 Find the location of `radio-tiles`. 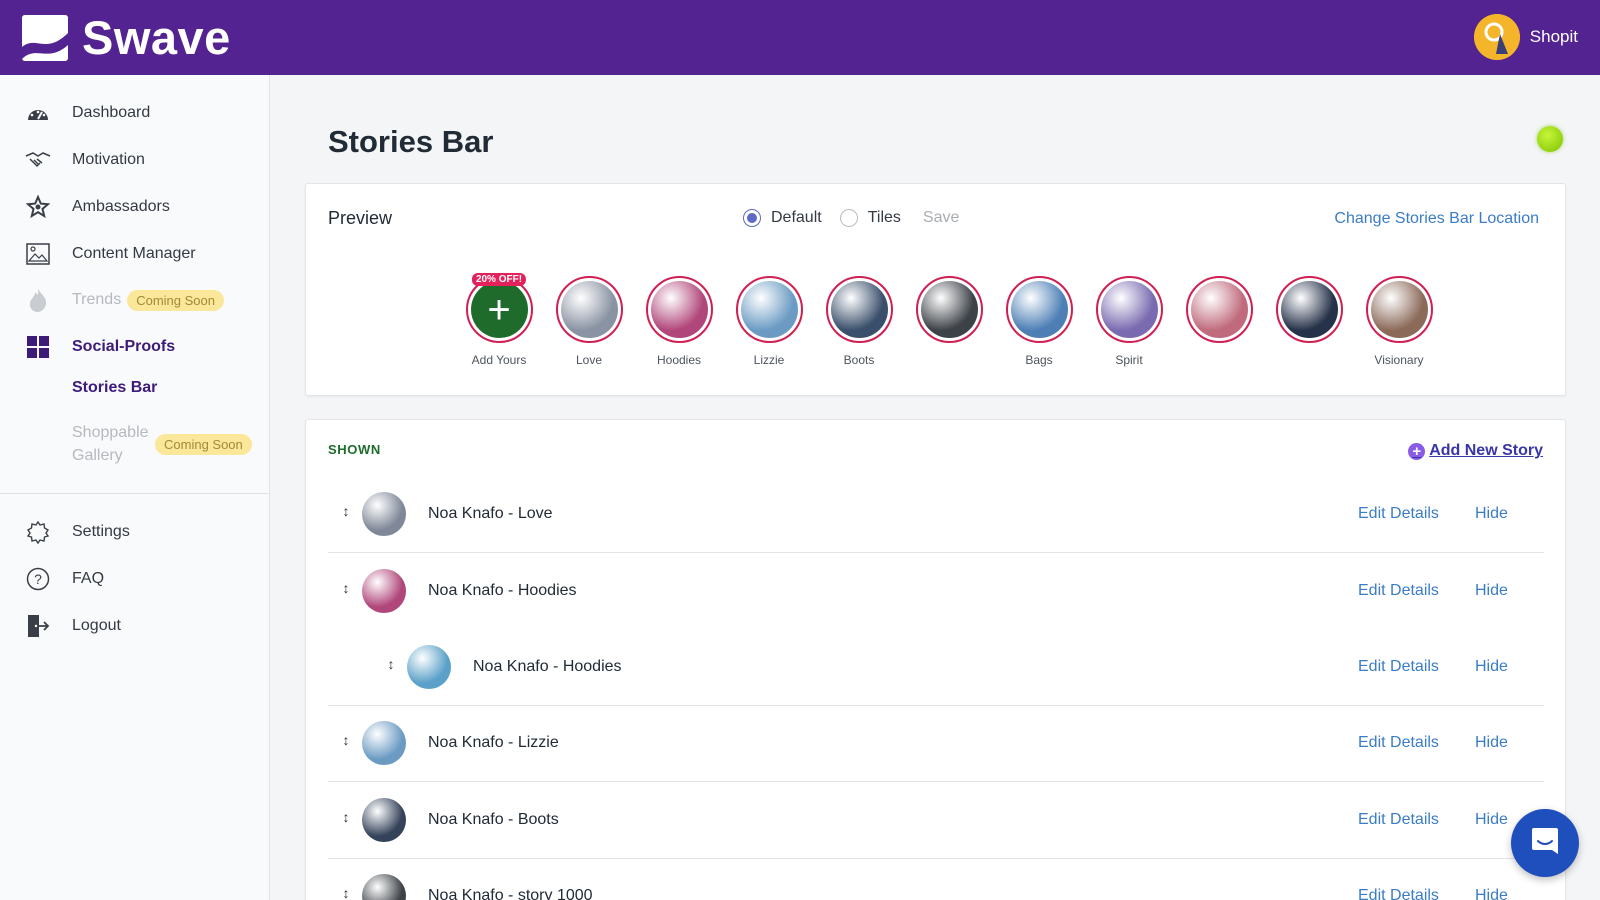

radio-tiles is located at coordinates (848, 218).